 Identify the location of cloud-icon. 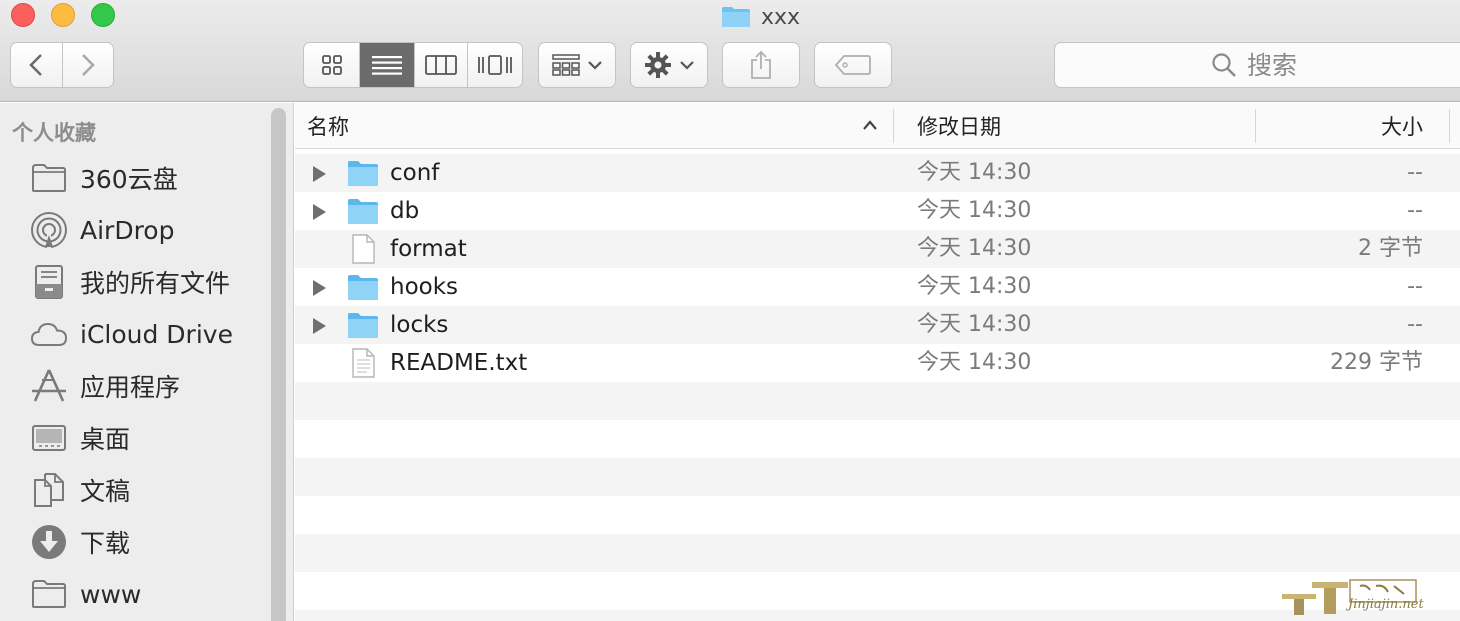
(49, 334).